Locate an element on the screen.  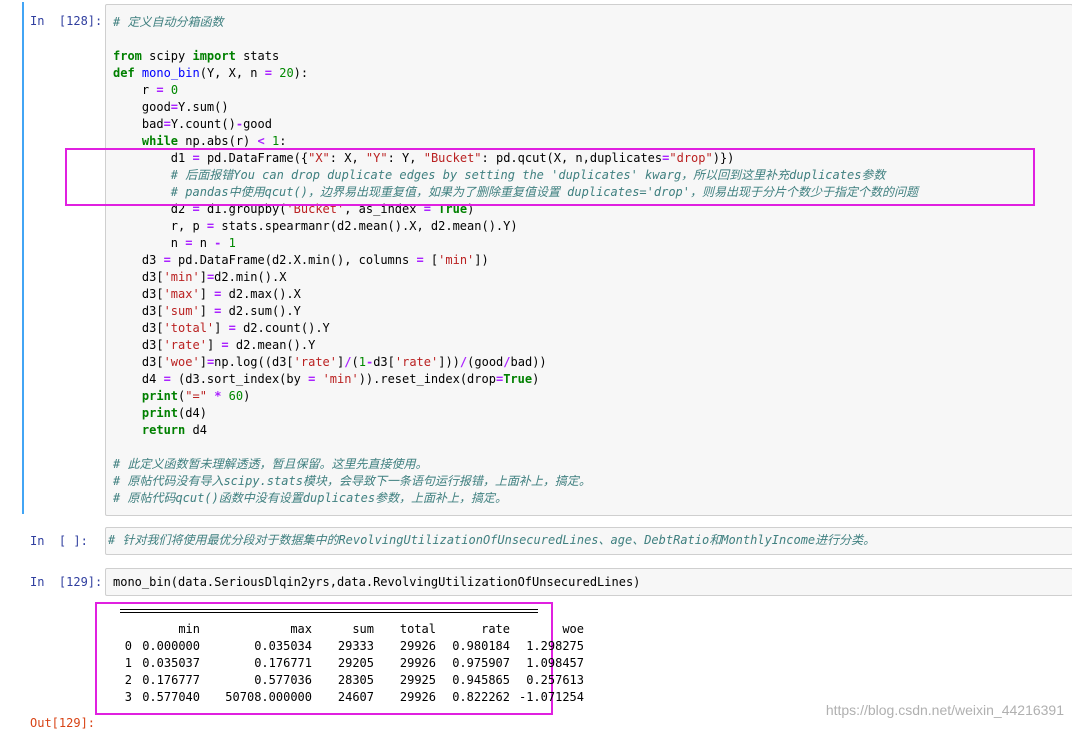
code-token: d2.max().X is located at coordinates (261, 294).